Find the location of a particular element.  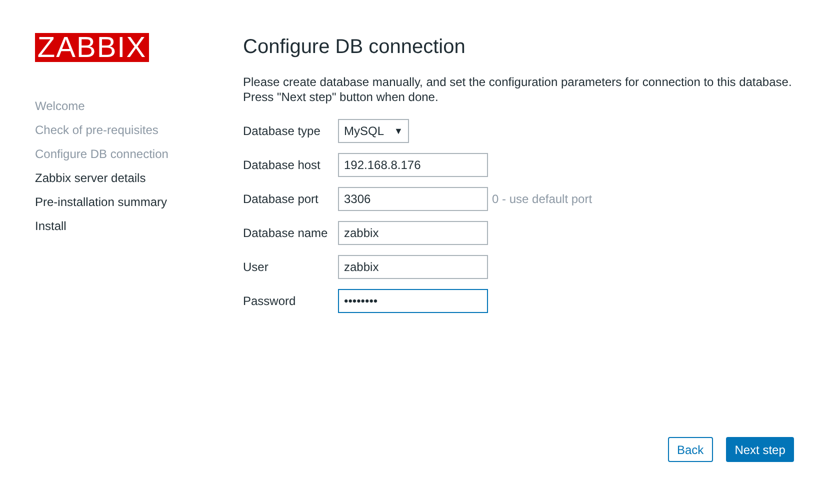

input-field: 3306 is located at coordinates (413, 199).